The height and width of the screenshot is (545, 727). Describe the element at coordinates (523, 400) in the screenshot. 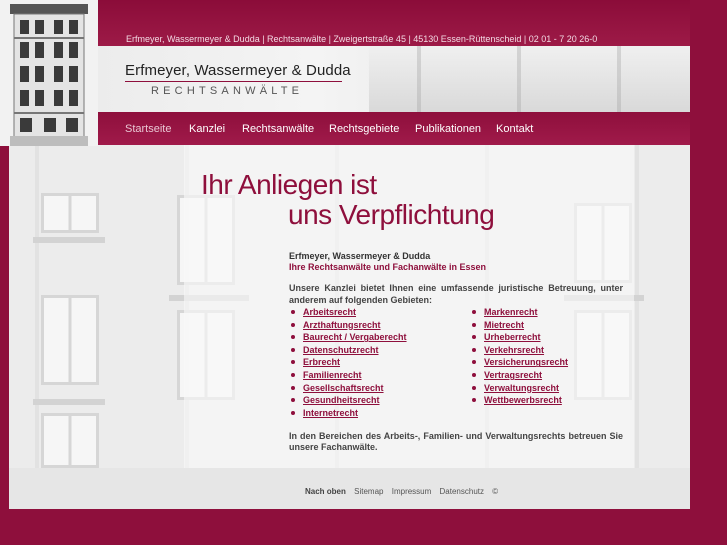

I see `area-link-wettbewerbsrecht: Wettbewerbsrecht` at that location.